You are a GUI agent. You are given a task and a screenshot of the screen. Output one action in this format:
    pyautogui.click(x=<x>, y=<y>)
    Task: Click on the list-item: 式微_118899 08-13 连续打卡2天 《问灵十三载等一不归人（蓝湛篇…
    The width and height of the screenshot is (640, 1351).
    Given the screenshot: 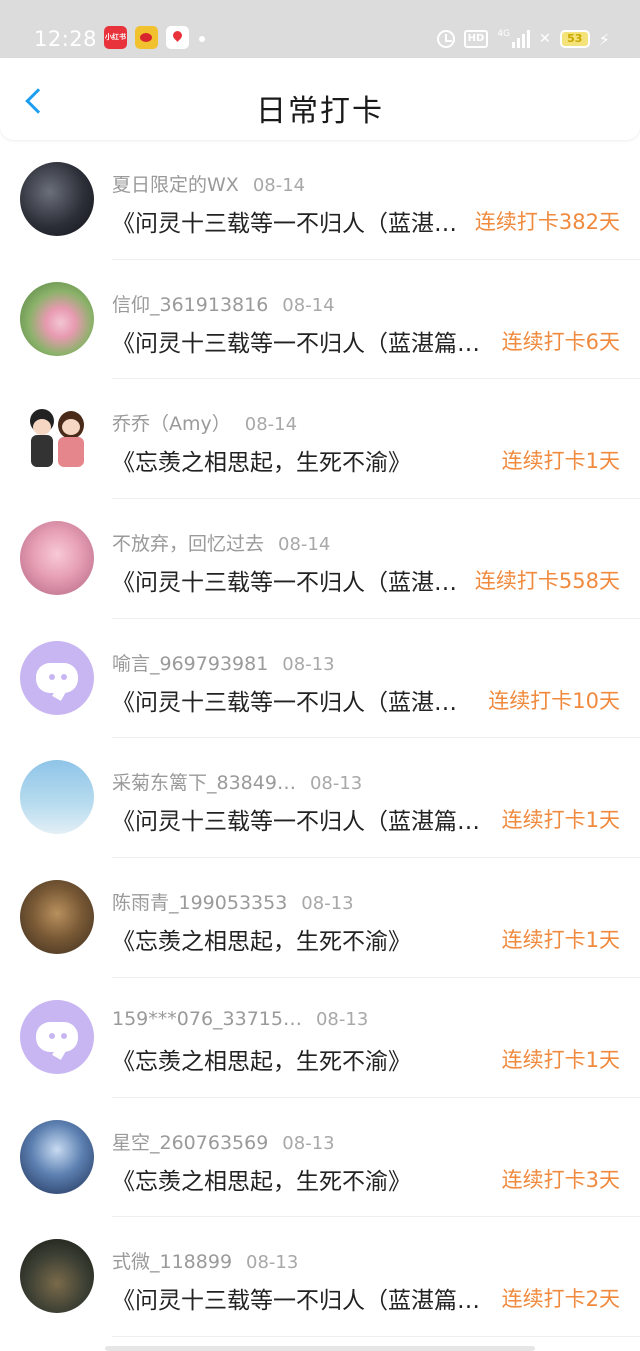 What is the action you would take?
    pyautogui.click(x=320, y=1277)
    